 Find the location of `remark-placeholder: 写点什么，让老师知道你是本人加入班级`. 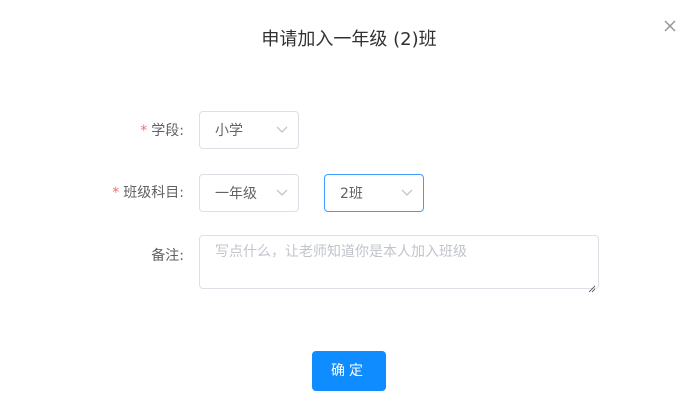

remark-placeholder: 写点什么，让老师知道你是本人加入班级 is located at coordinates (341, 252).